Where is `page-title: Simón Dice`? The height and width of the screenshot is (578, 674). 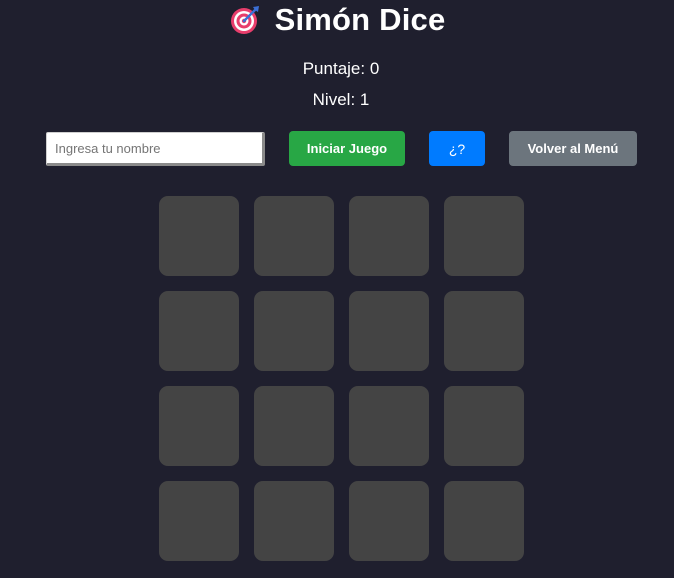
page-title: Simón Dice is located at coordinates (360, 19).